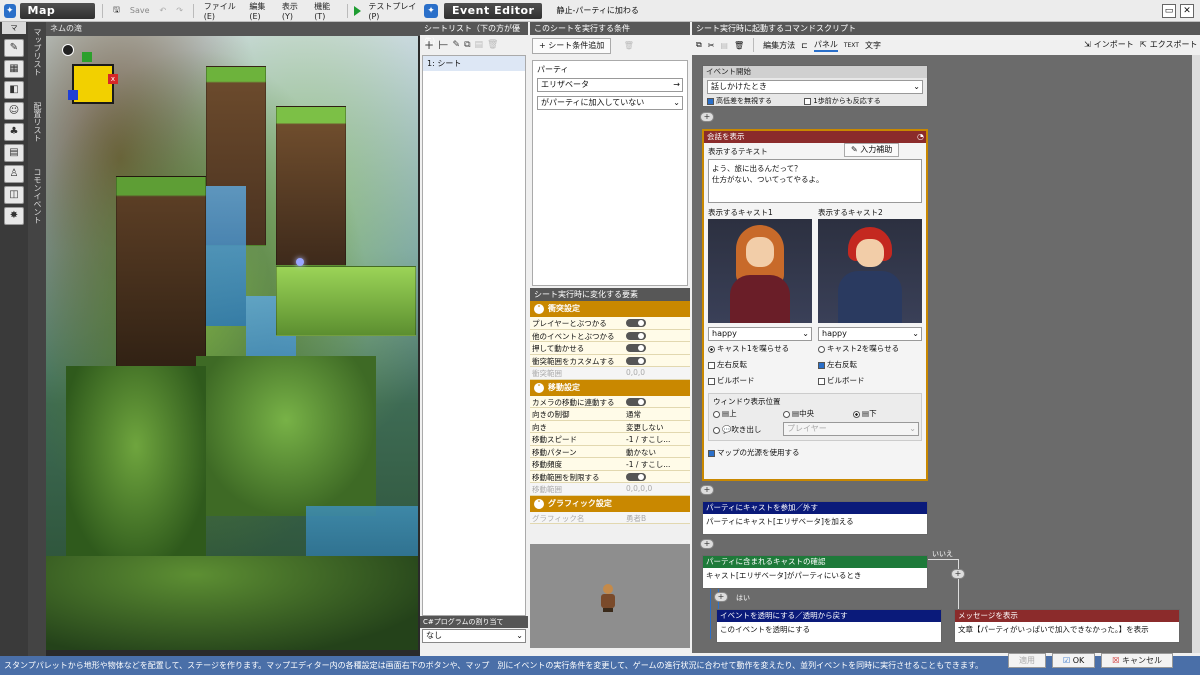  Describe the element at coordinates (699, 45) in the screenshot. I see `copy-icon: ⧉` at that location.